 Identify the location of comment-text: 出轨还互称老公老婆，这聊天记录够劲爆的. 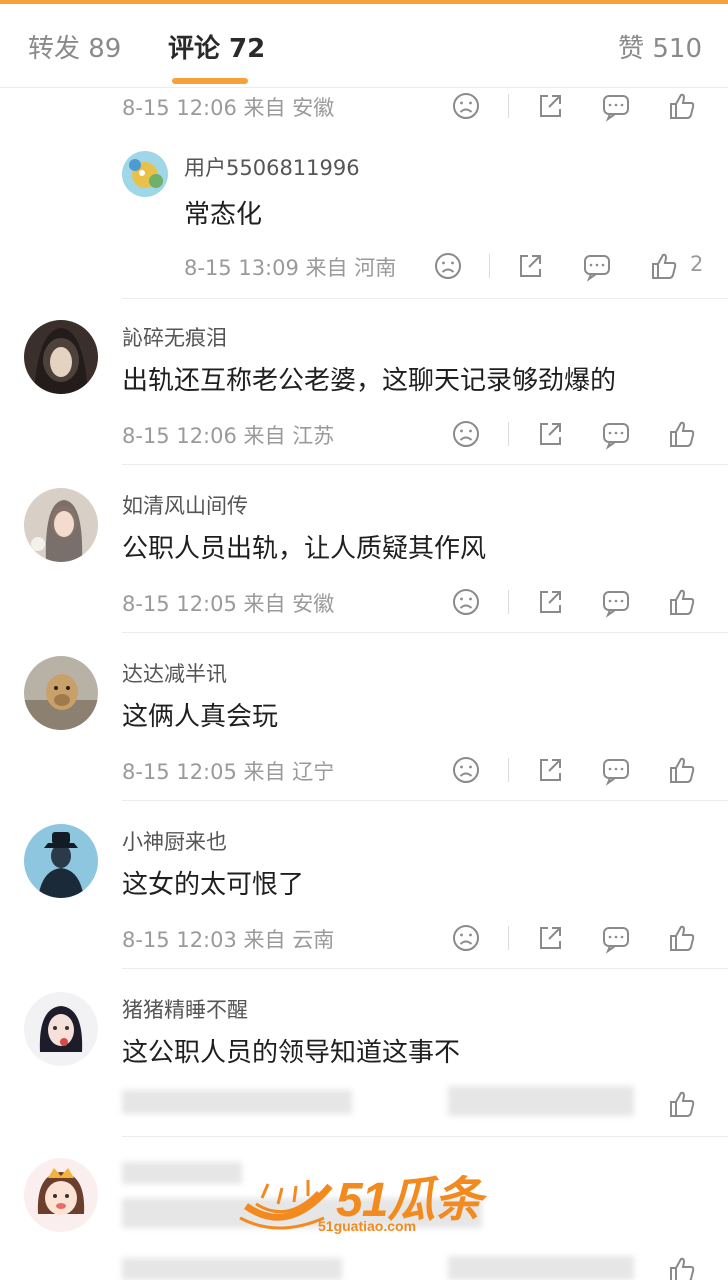
(369, 381).